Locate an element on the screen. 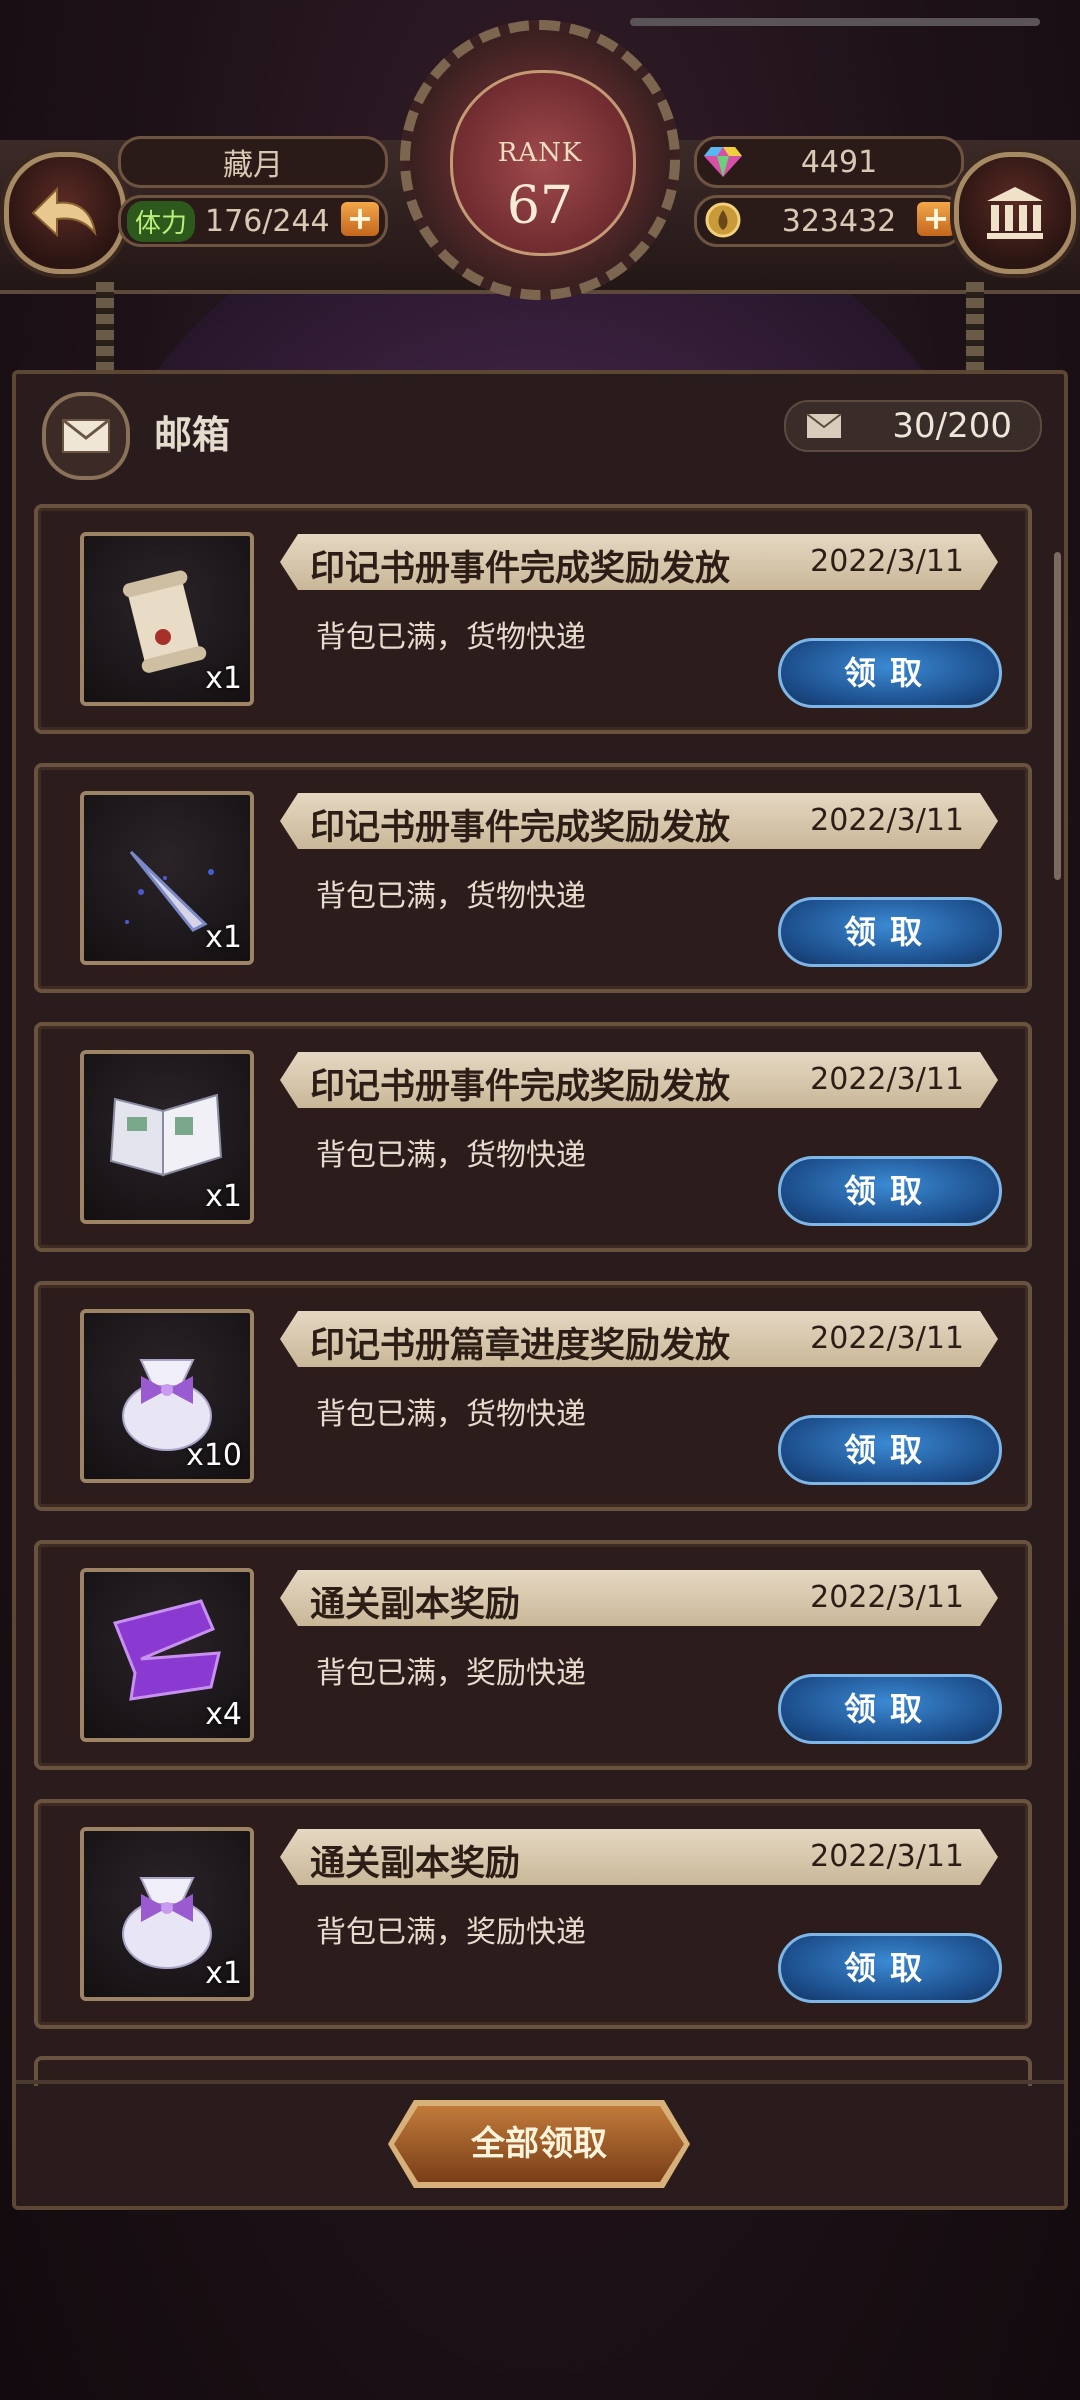  mail-count-envelope-icon is located at coordinates (824, 425).